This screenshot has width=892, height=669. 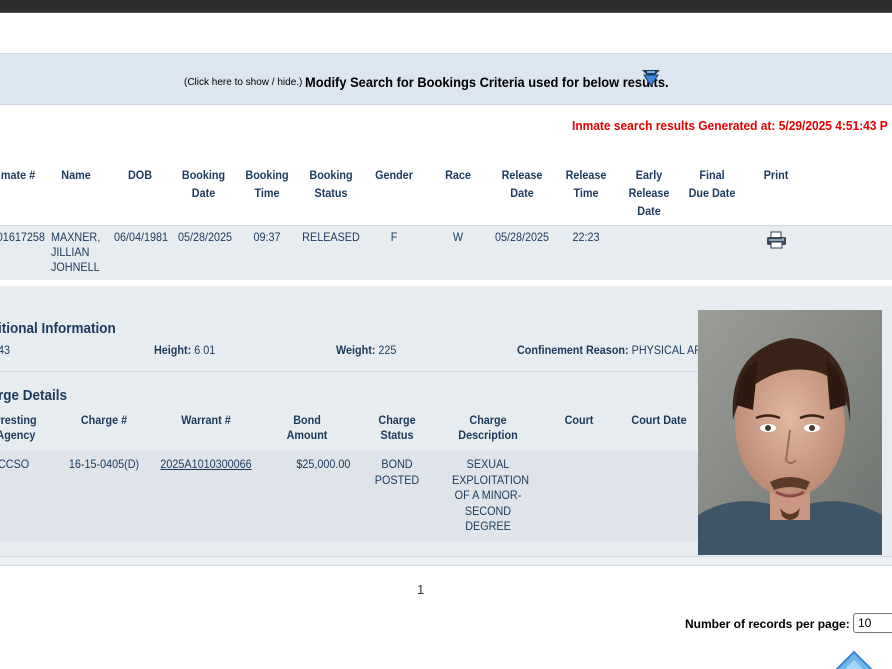 I want to click on records-per-page-value: 10, so click(x=865, y=623).